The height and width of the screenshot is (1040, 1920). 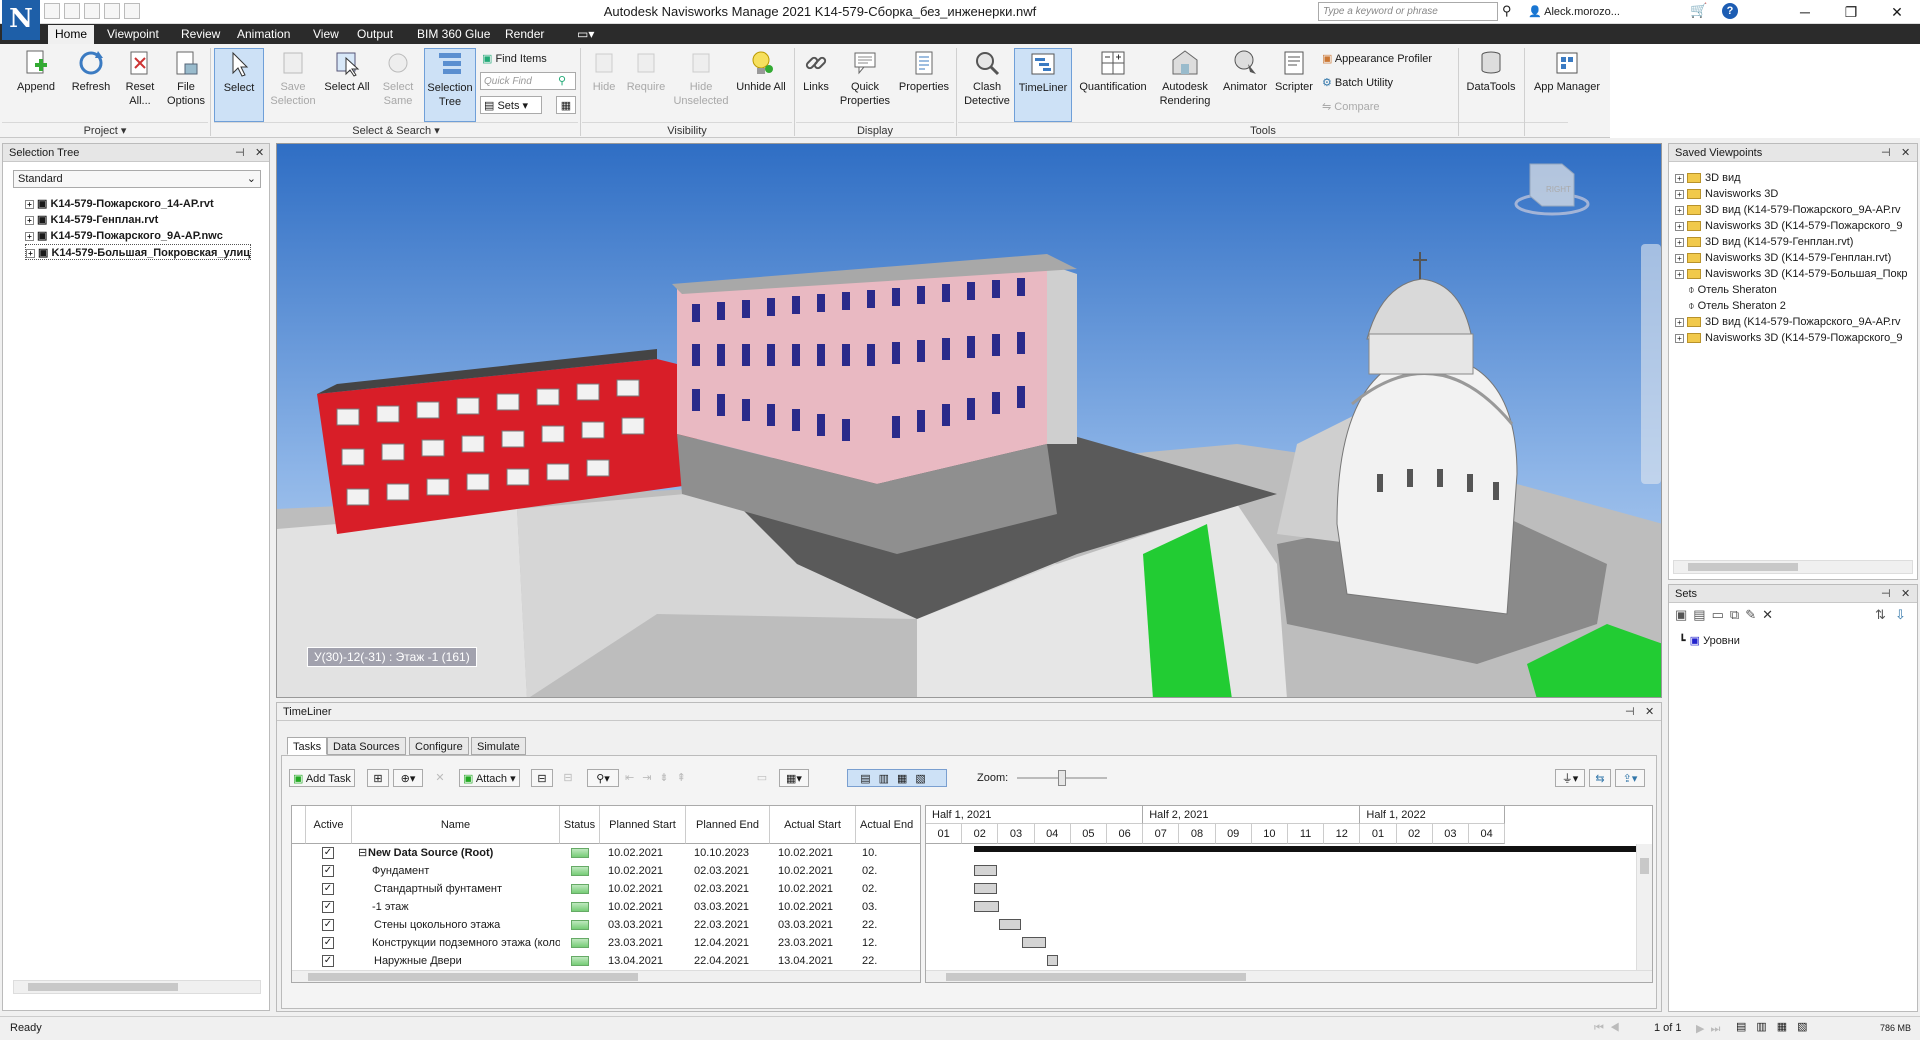 What do you see at coordinates (1698, 10) in the screenshot?
I see `cart-icon: 🛒` at bounding box center [1698, 10].